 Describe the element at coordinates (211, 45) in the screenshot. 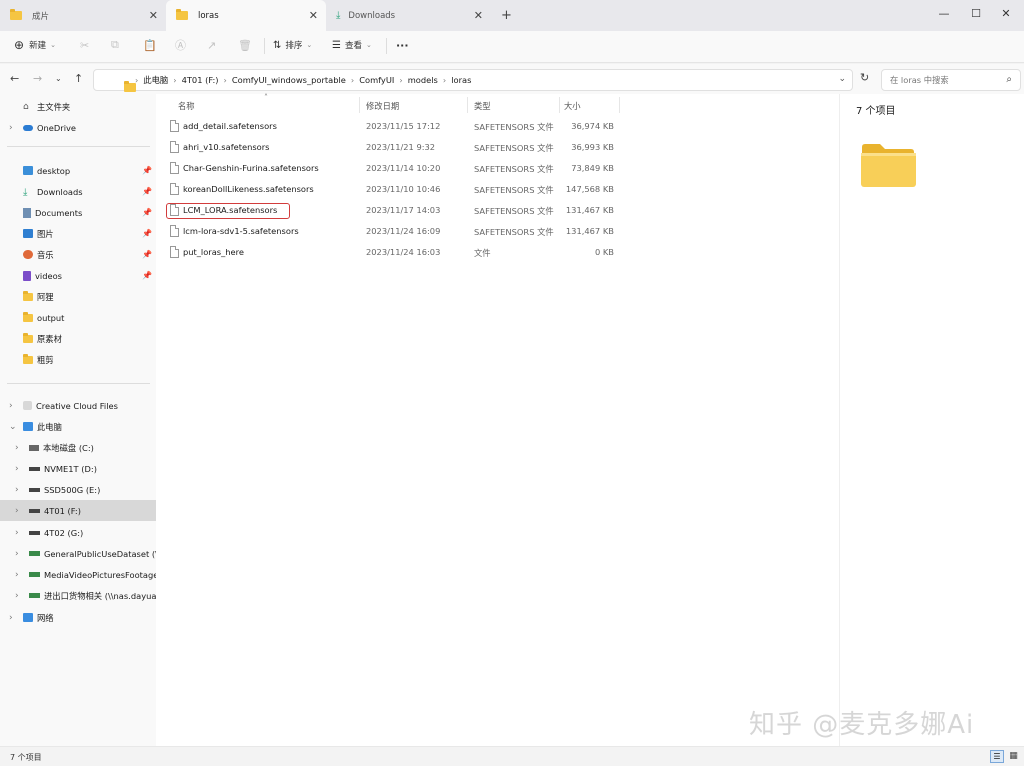

I see `share-icon: ↗` at that location.